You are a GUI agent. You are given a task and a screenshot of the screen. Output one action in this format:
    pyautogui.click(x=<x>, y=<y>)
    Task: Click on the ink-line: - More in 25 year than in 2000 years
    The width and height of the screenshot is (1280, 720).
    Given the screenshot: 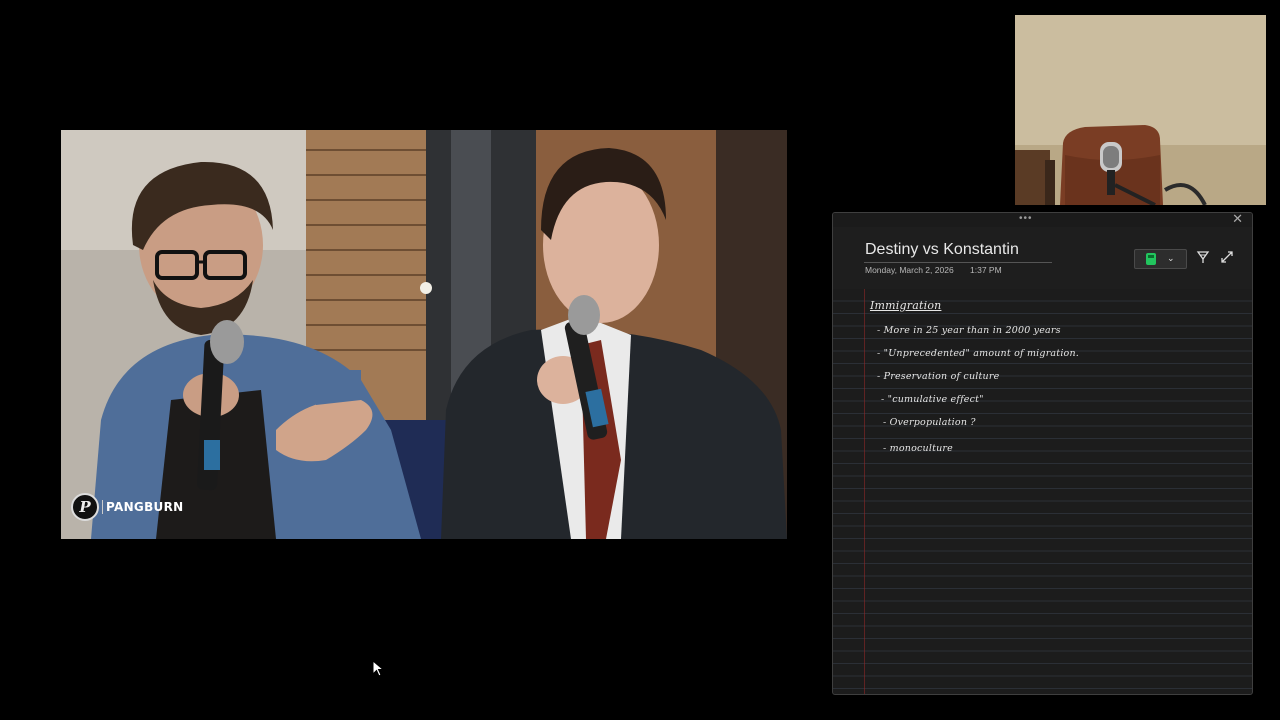 What is the action you would take?
    pyautogui.click(x=969, y=330)
    